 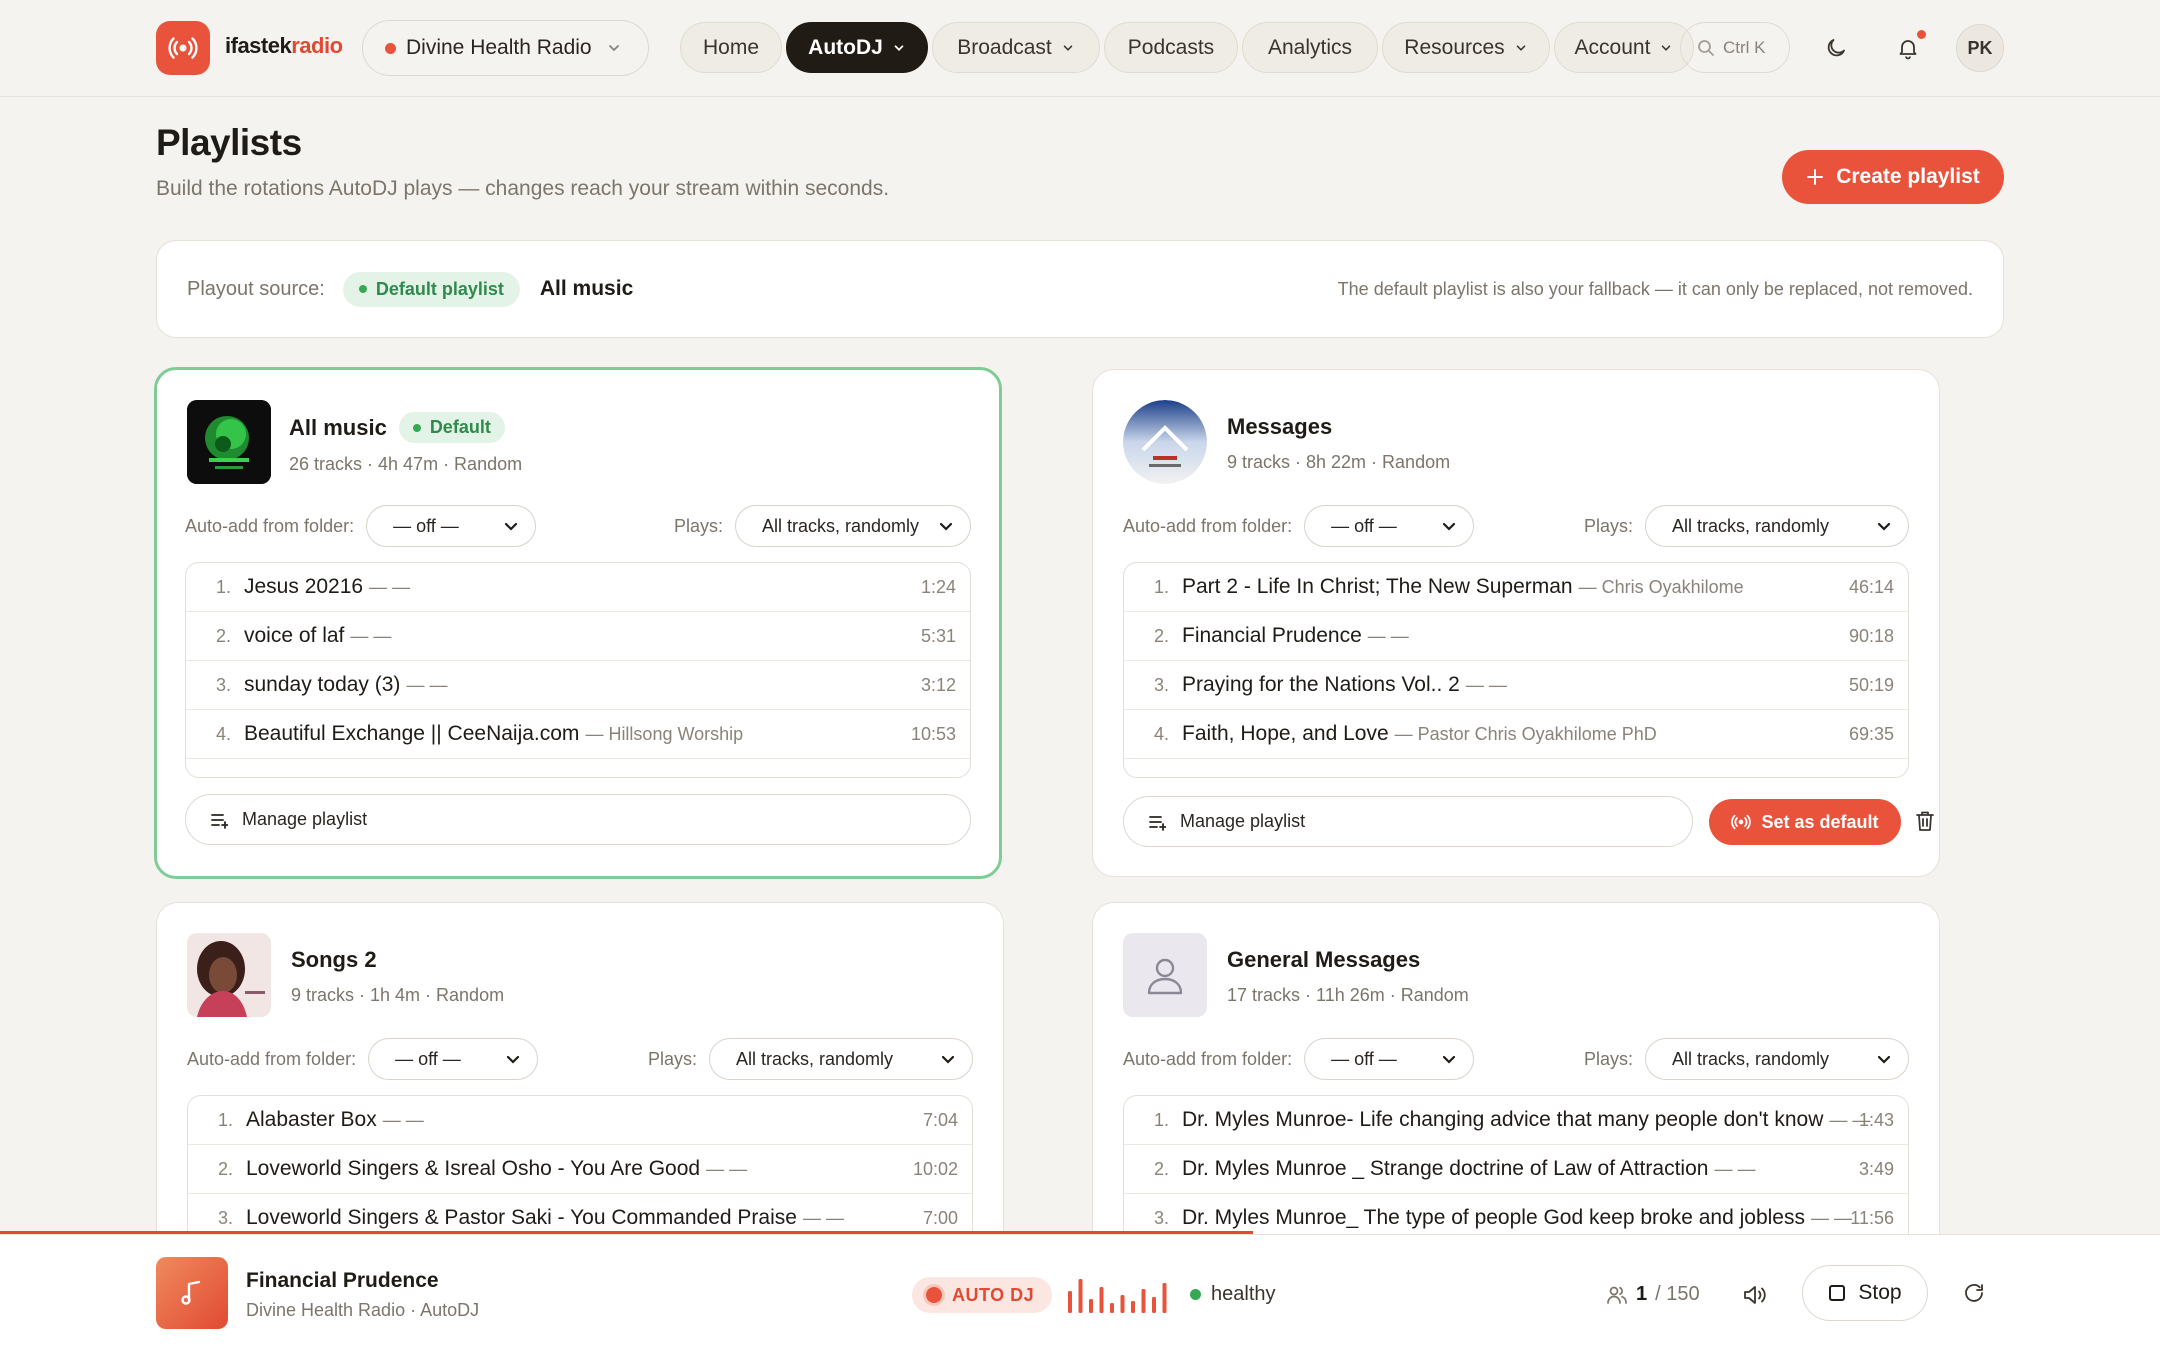 I want to click on set-as-default-button: Set as default, so click(x=1805, y=822).